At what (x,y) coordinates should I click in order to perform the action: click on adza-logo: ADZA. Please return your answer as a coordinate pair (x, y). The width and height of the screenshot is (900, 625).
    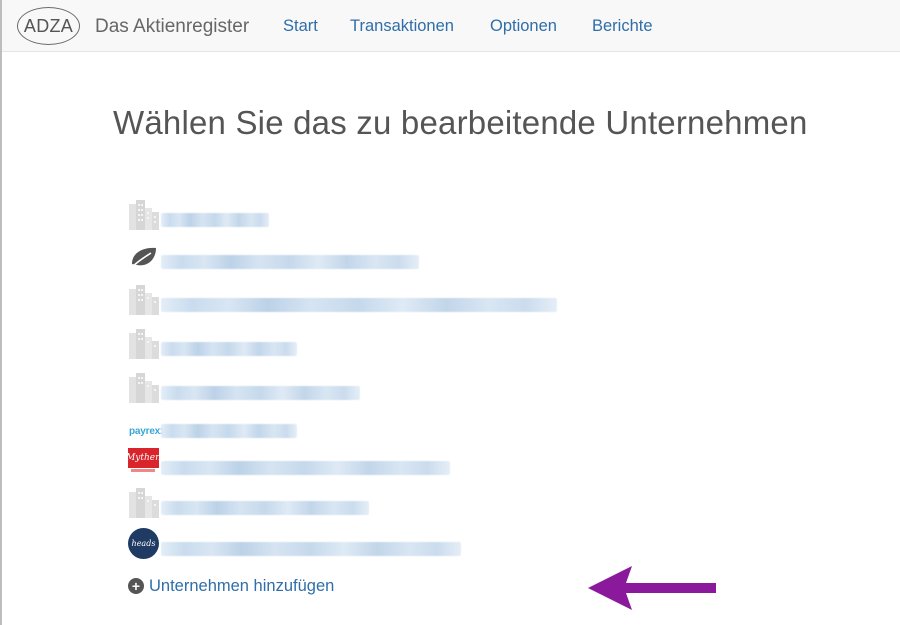
    Looking at the image, I should click on (48, 26).